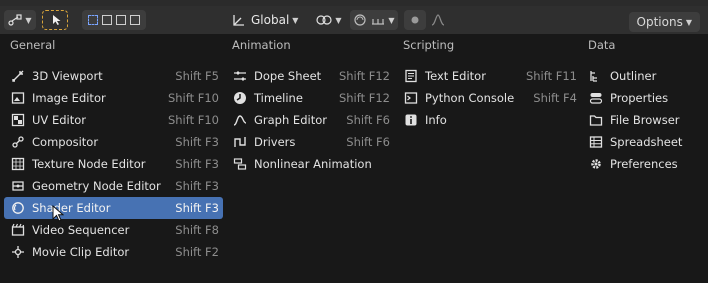  Describe the element at coordinates (313, 164) in the screenshot. I see `menu-item-label: Nonlinear Animation` at that location.